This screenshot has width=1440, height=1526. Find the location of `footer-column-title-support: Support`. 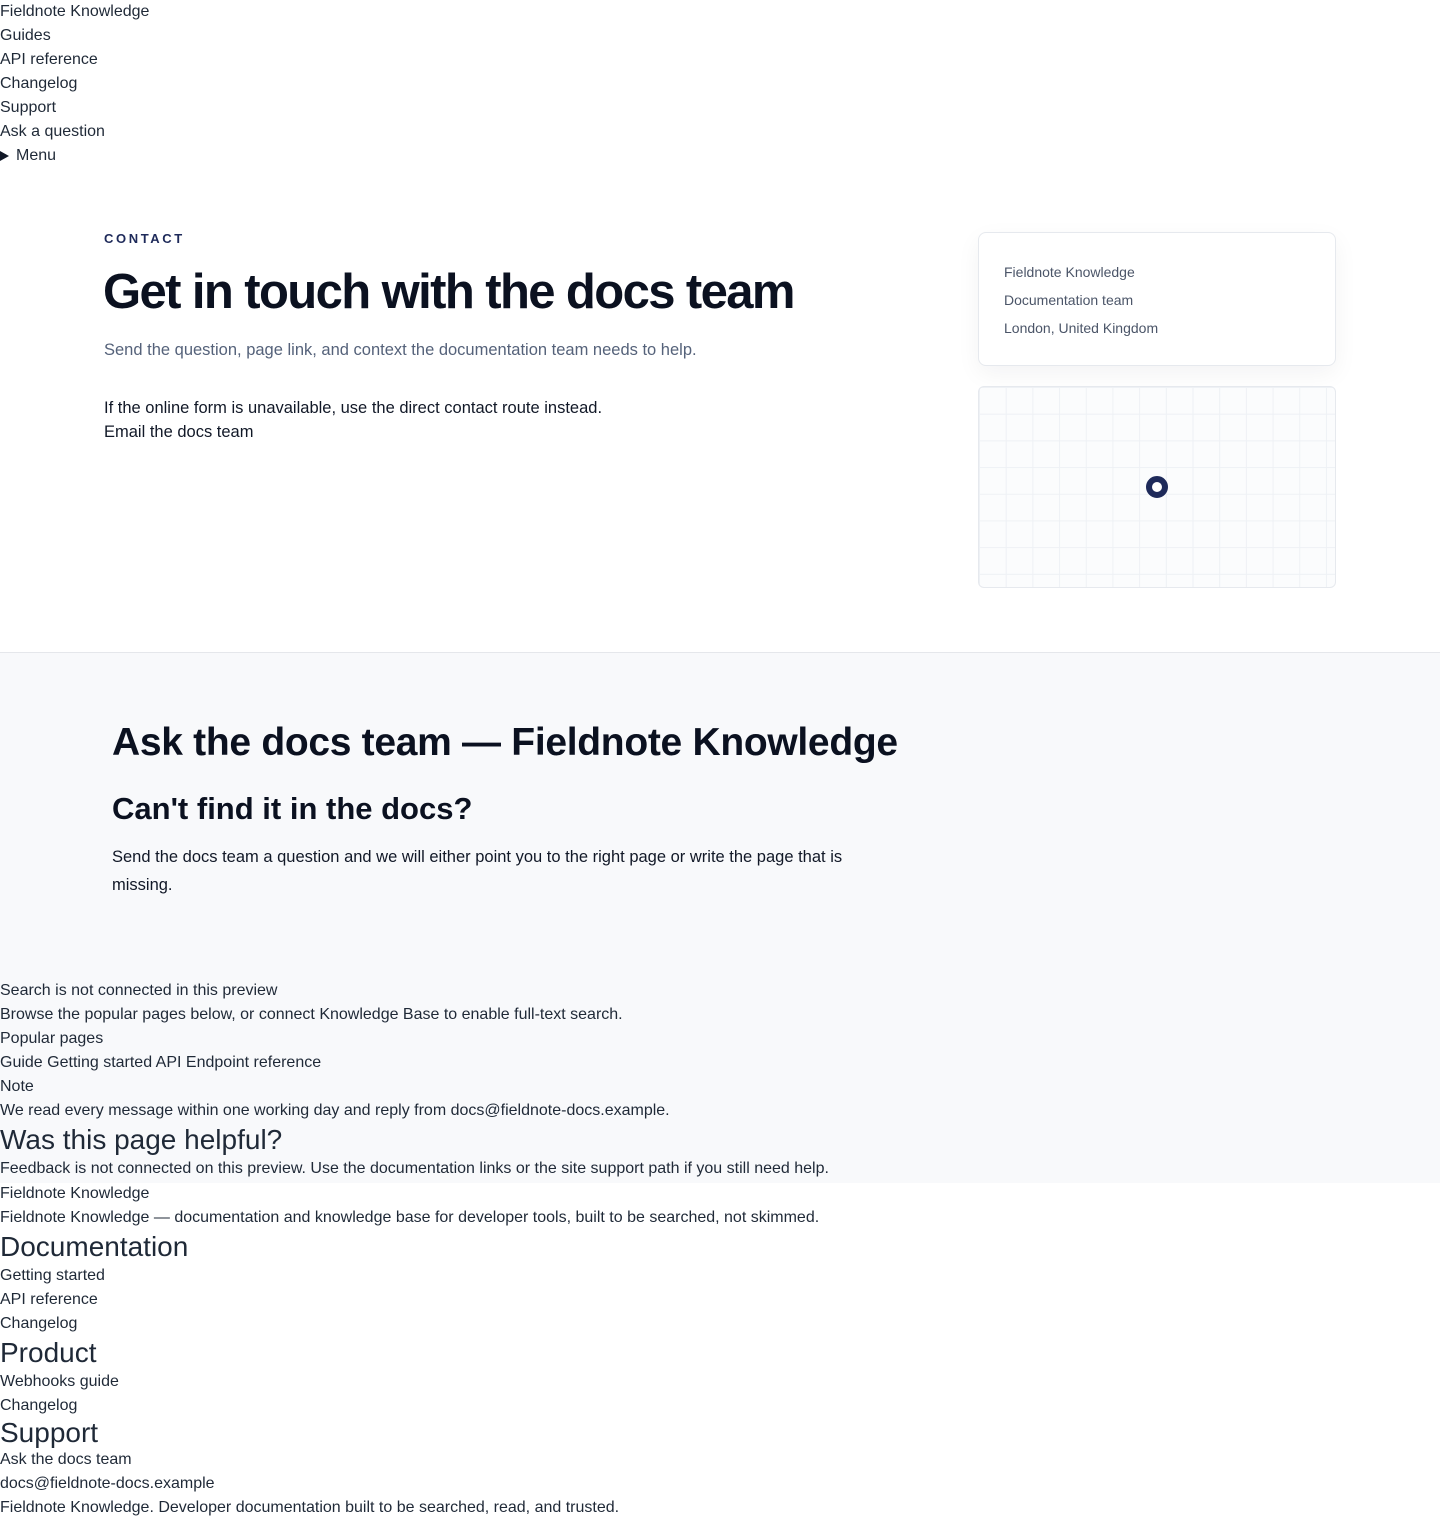

footer-column-title-support: Support is located at coordinates (49, 1432).